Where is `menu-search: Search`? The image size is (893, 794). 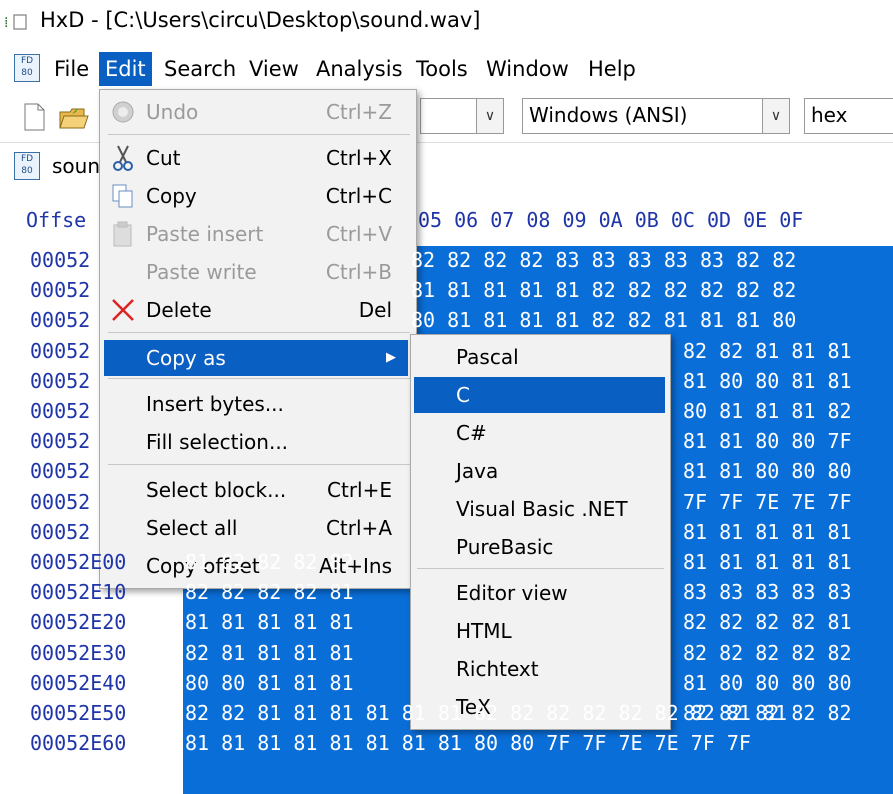
menu-search: Search is located at coordinates (200, 69).